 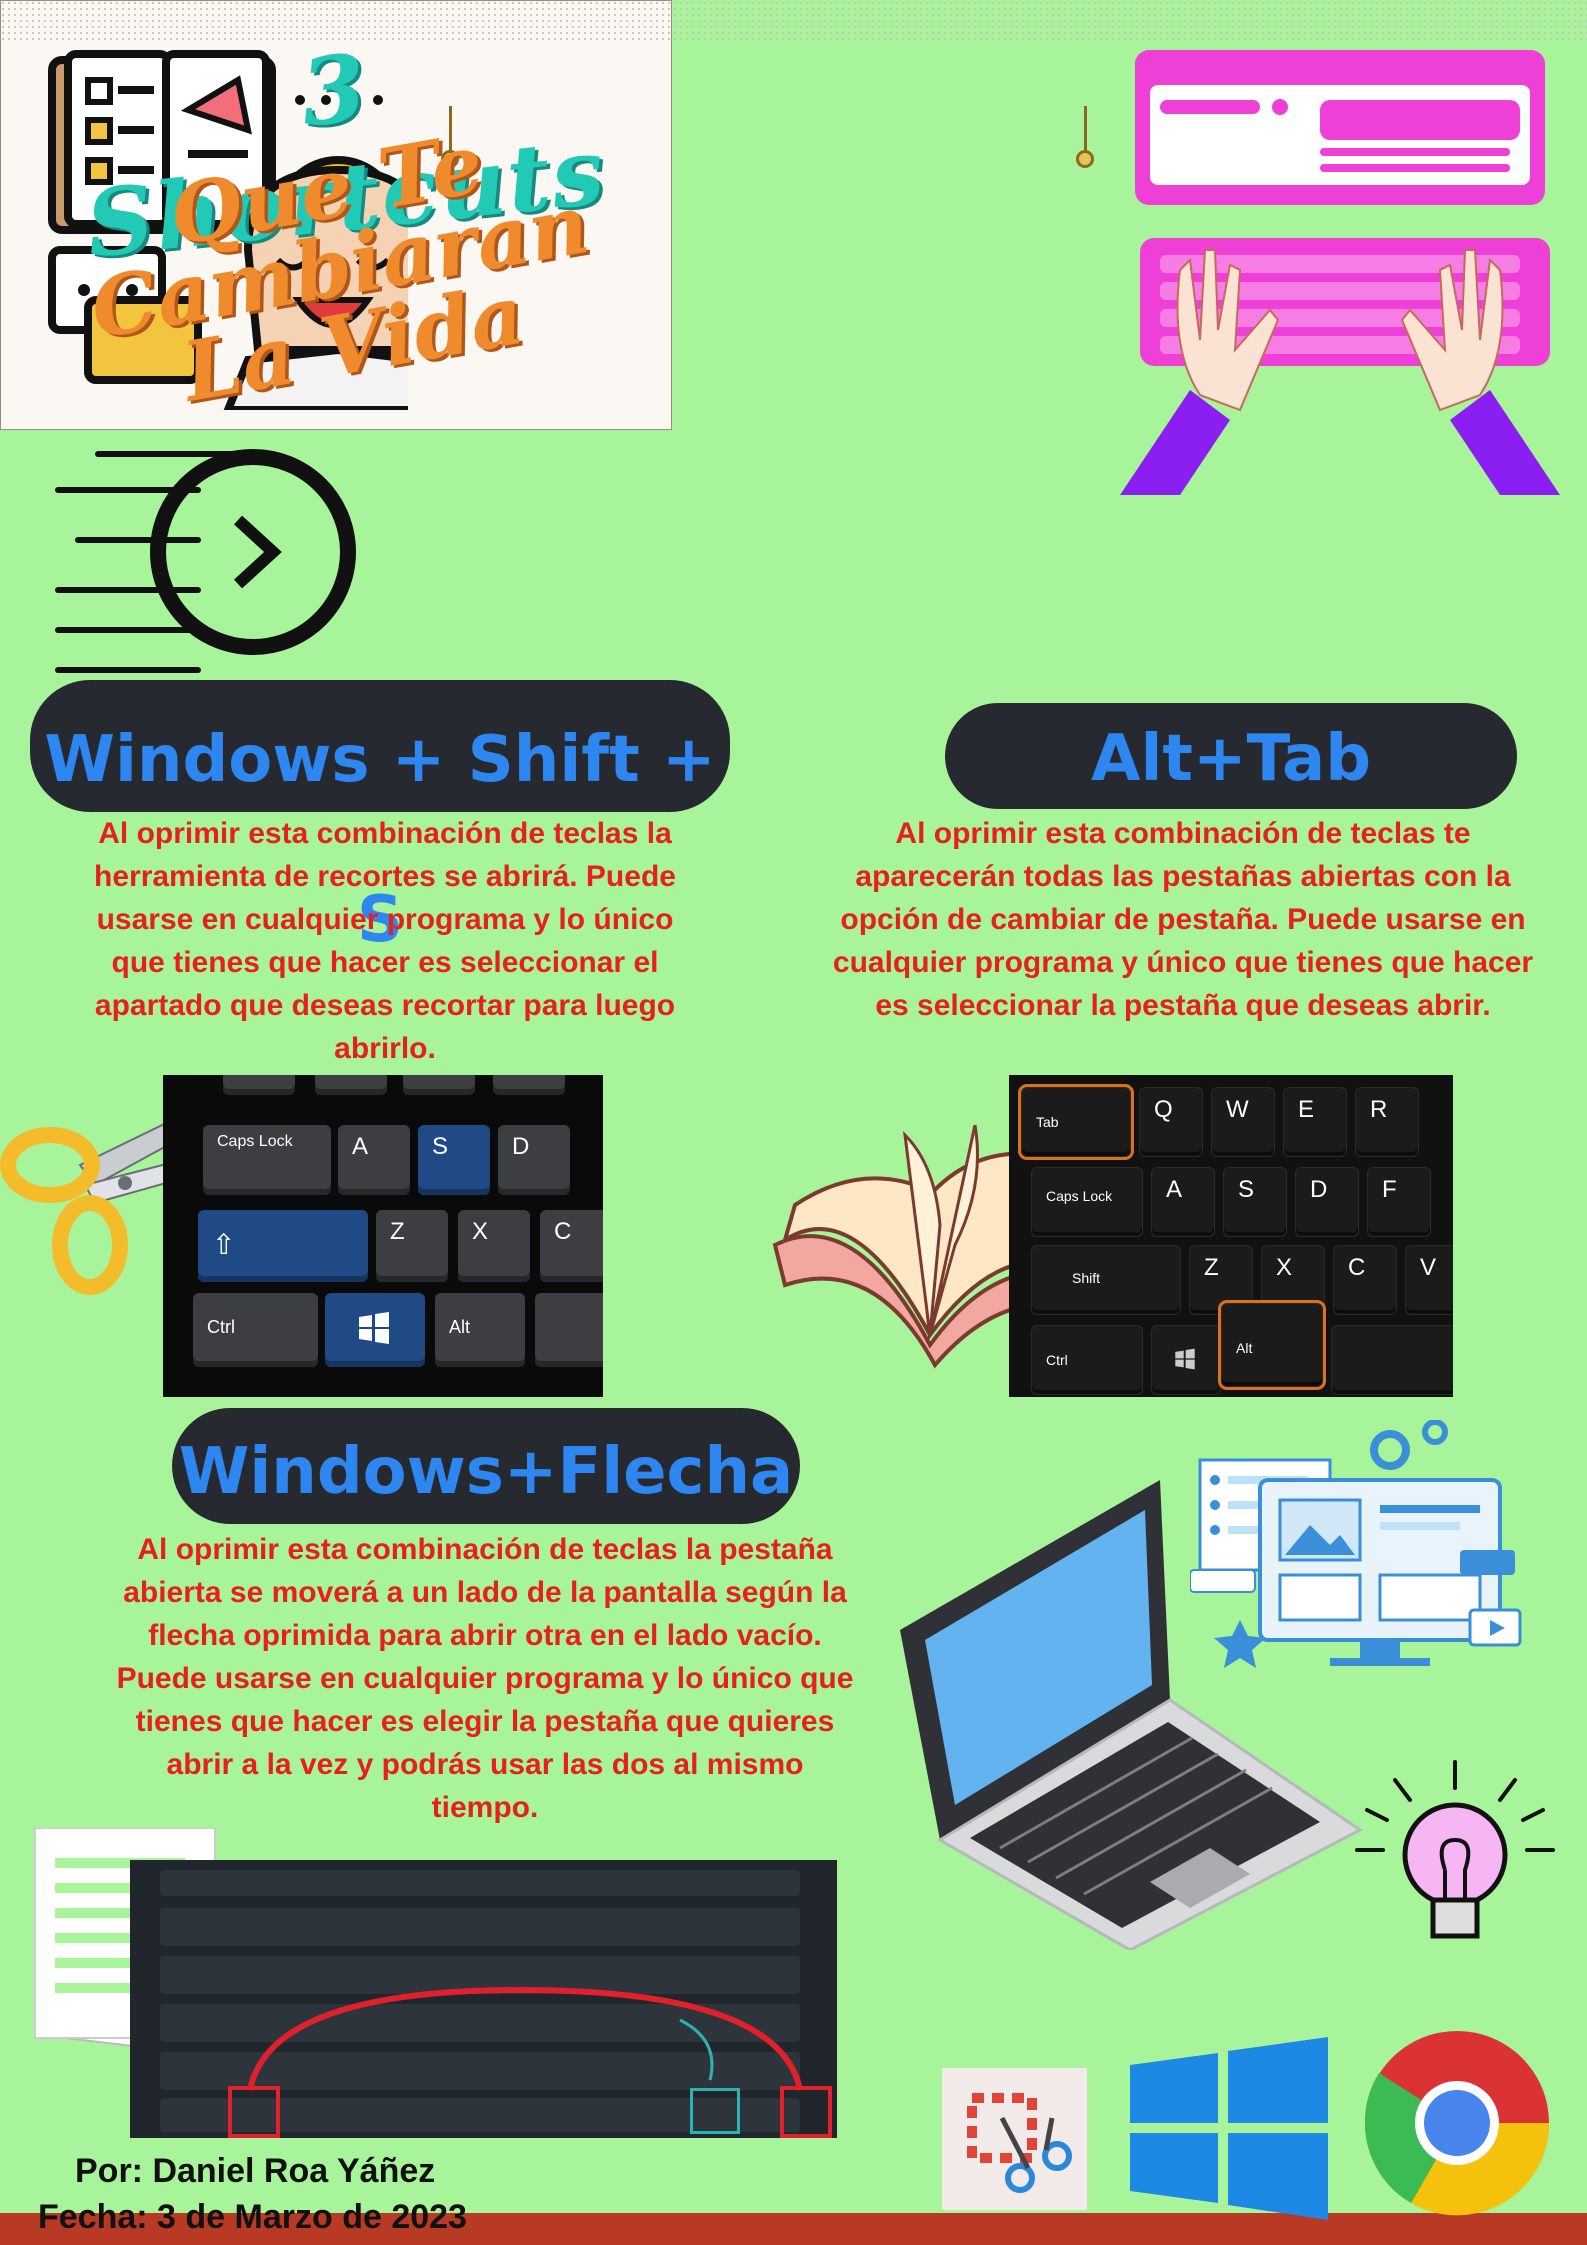 I want to click on lightbulb-icon, so click(x=1455, y=1860).